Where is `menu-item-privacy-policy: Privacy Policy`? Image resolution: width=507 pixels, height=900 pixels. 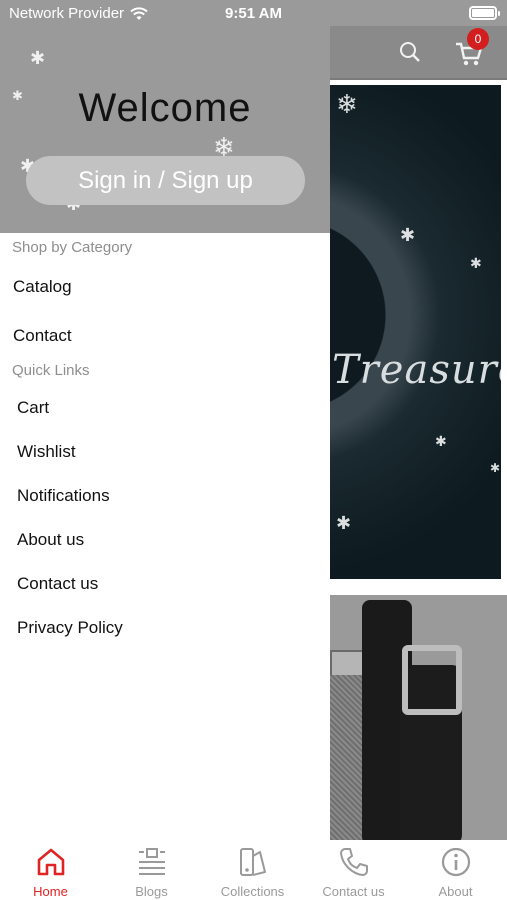
menu-item-privacy-policy: Privacy Policy is located at coordinates (70, 628).